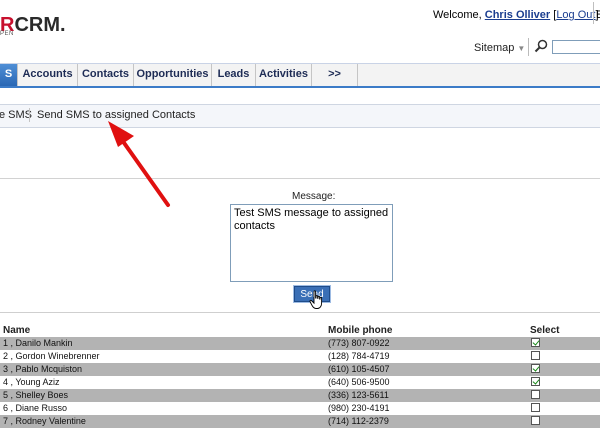  Describe the element at coordinates (234, 75) in the screenshot. I see `tab-leads: Leads` at that location.